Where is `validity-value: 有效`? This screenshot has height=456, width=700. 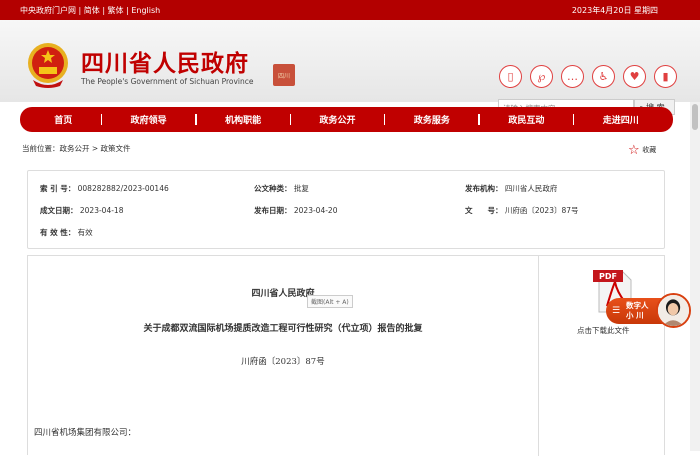 validity-value: 有效 is located at coordinates (85, 232).